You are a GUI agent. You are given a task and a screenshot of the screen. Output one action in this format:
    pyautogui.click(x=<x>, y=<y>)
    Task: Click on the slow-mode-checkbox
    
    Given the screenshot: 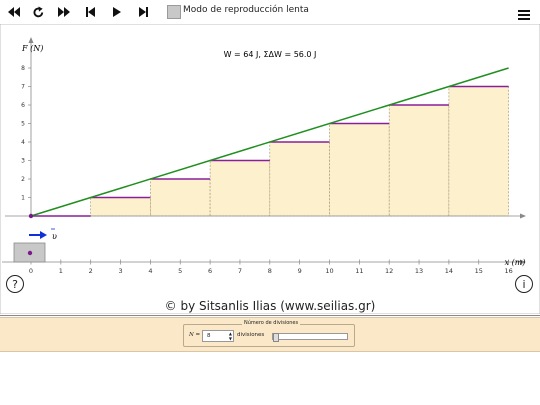 What is the action you would take?
    pyautogui.click(x=174, y=12)
    